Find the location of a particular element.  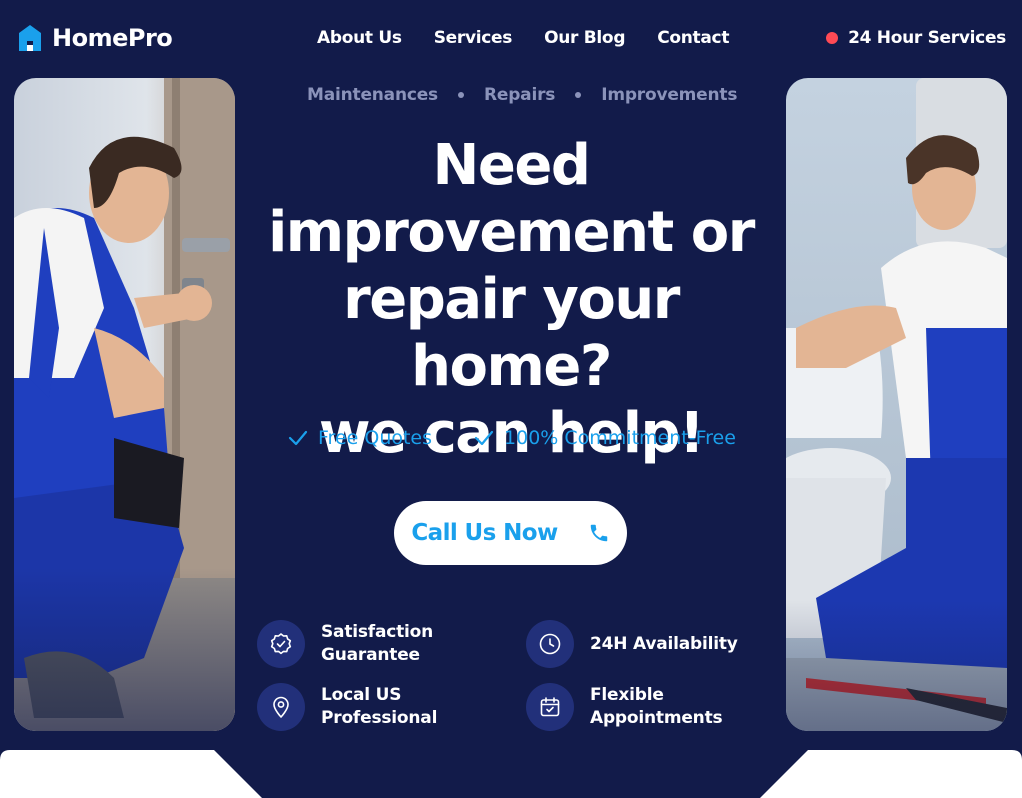

location-pin-icon is located at coordinates (281, 707).